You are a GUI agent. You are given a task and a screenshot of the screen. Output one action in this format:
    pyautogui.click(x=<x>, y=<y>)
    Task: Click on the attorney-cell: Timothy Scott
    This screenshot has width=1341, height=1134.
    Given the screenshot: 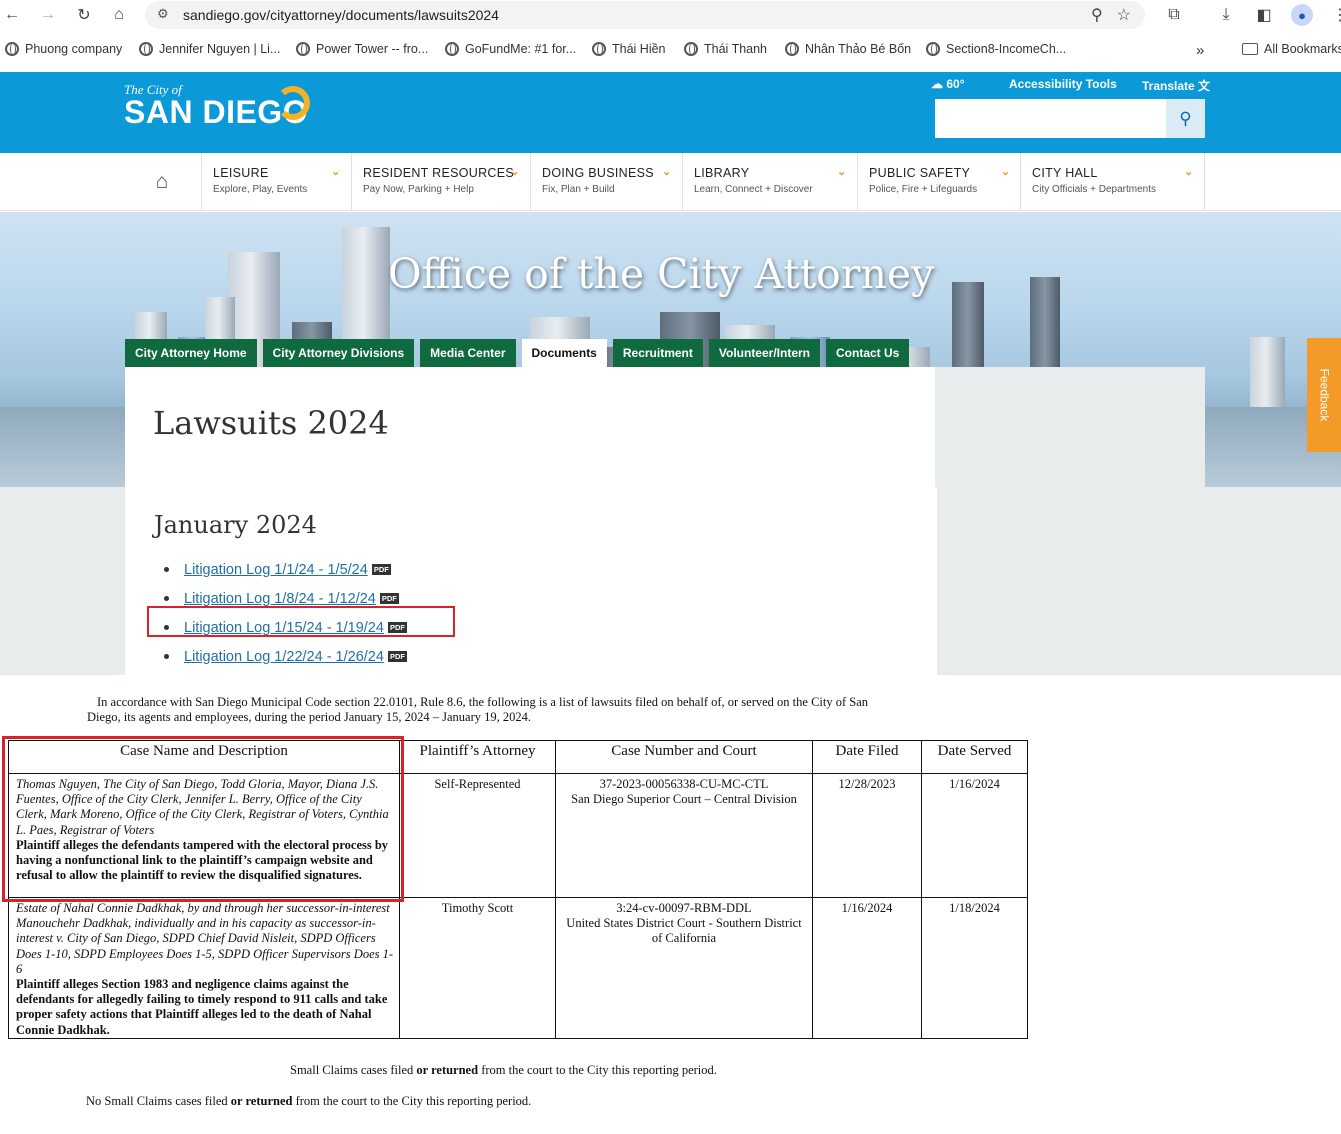 What is the action you would take?
    pyautogui.click(x=477, y=968)
    